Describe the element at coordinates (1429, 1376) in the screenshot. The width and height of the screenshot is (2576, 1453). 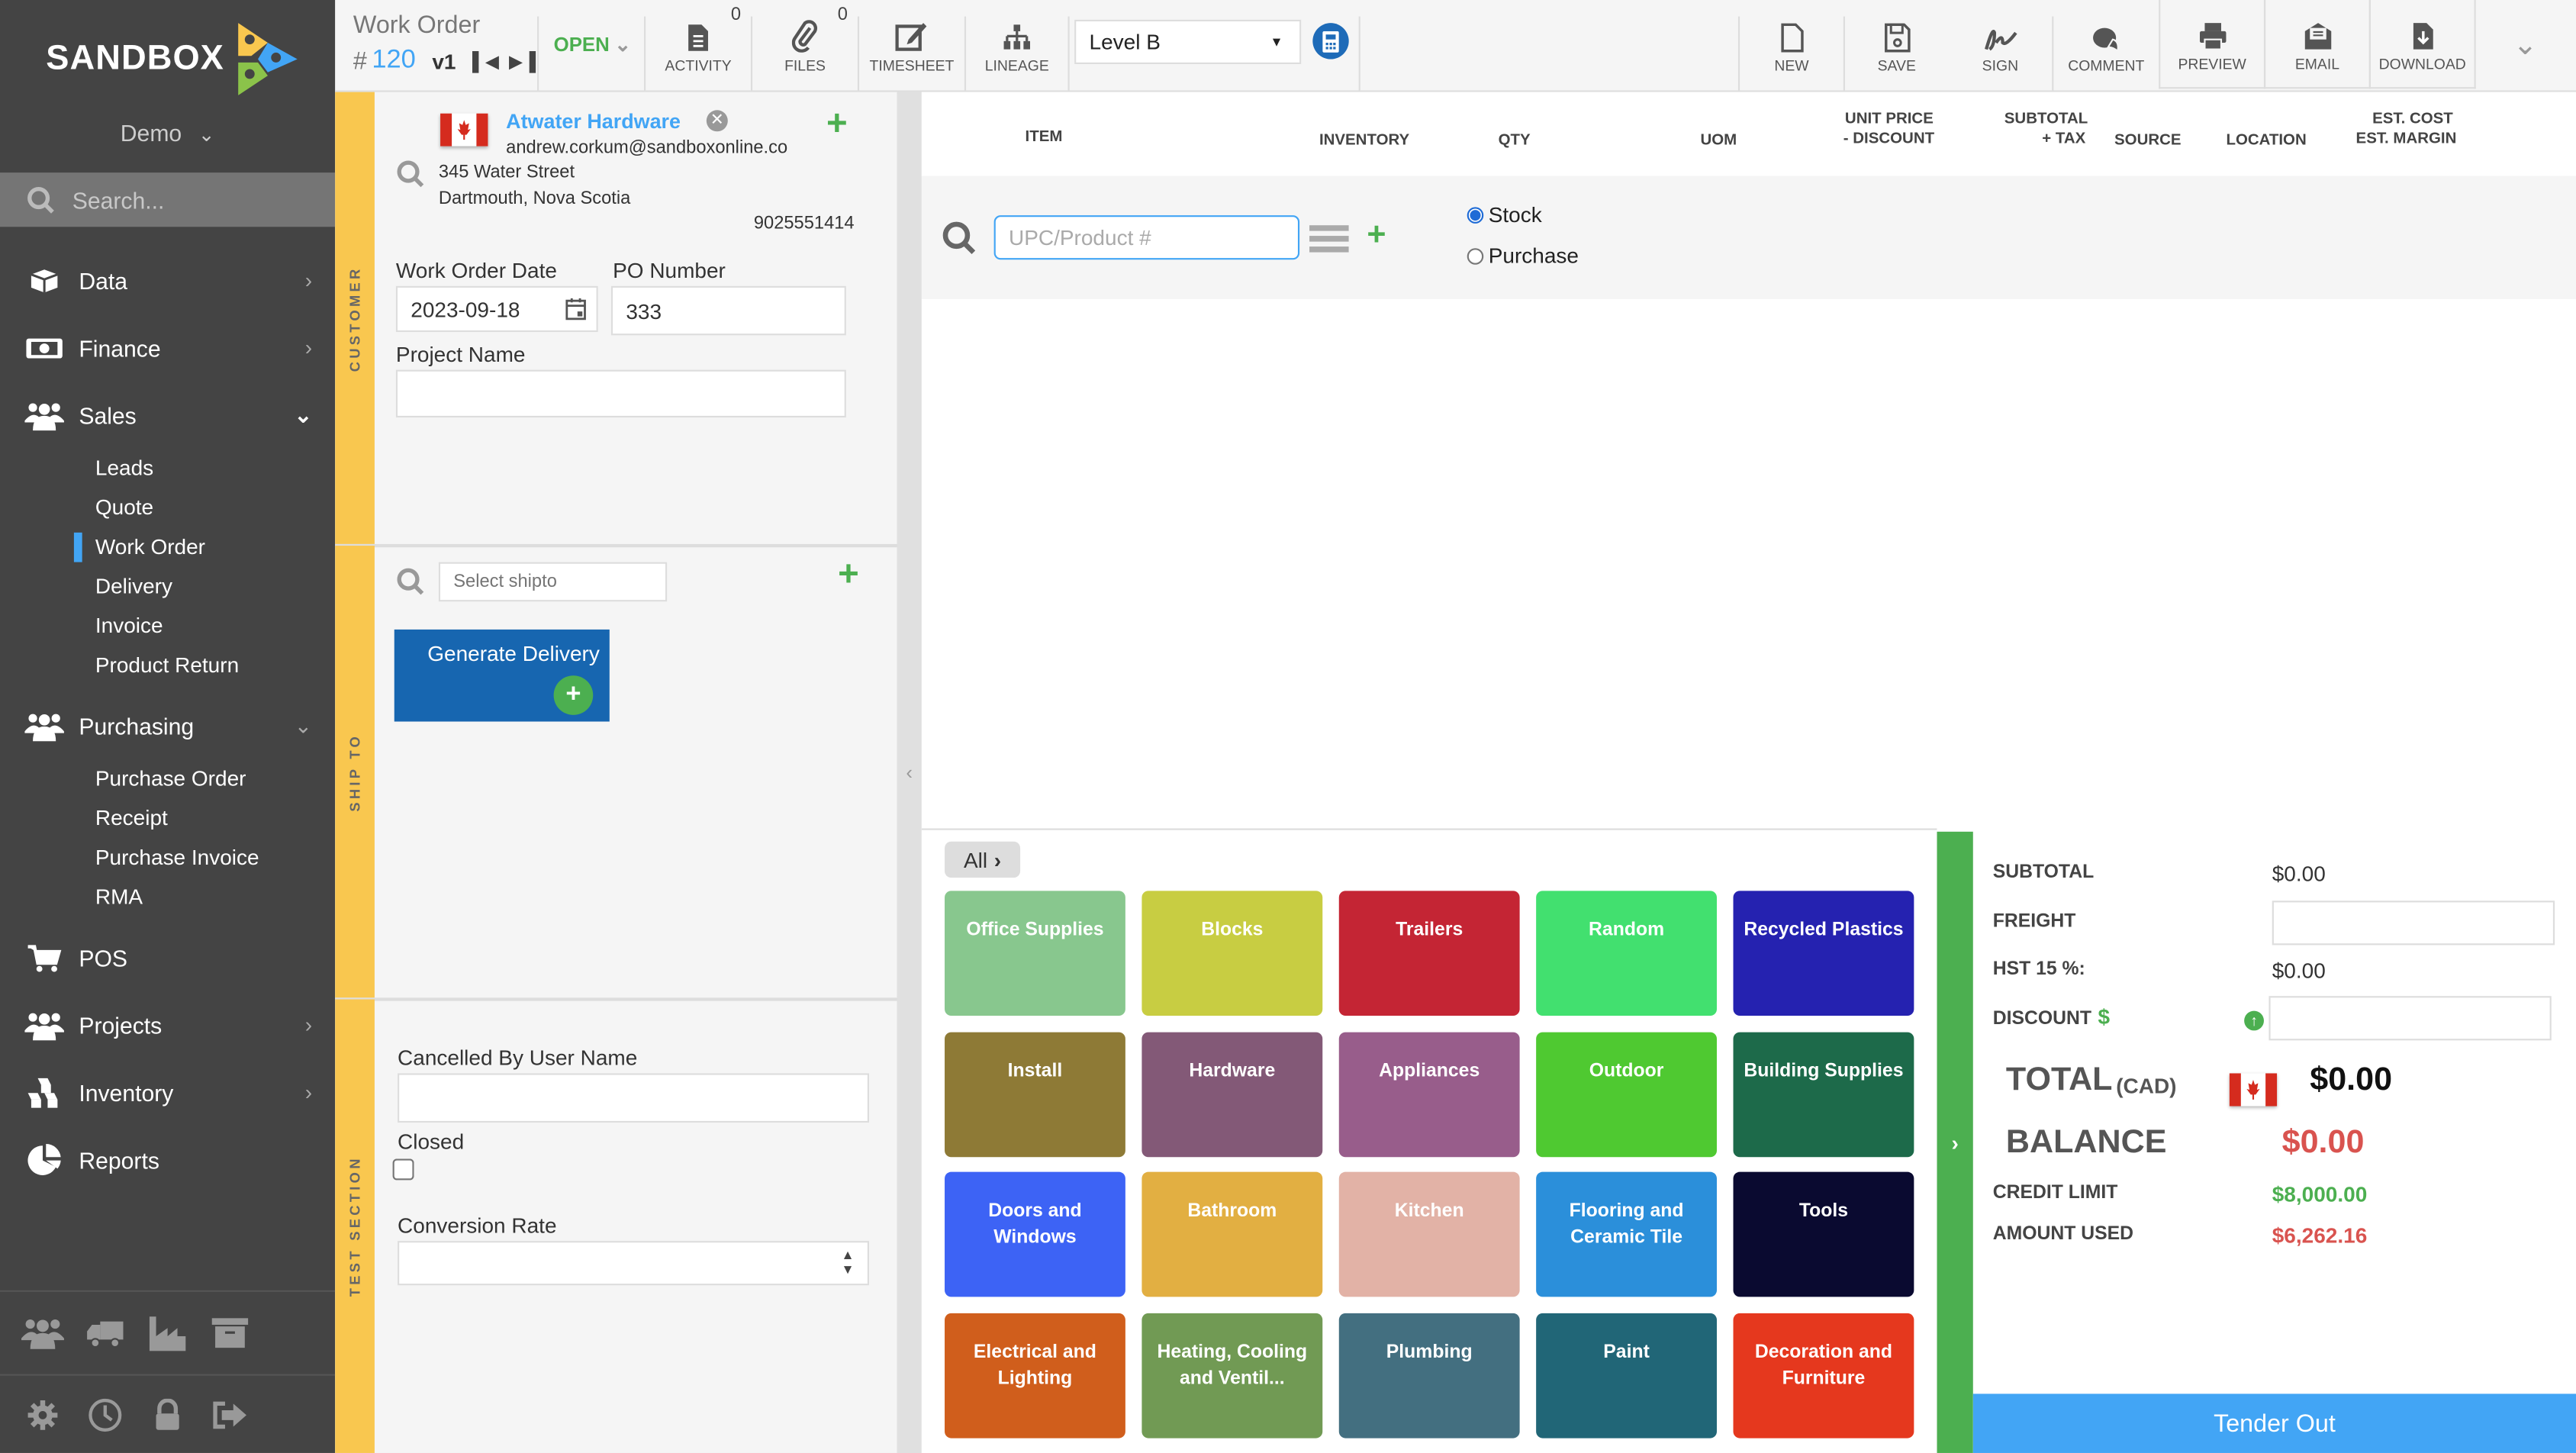
I see `category-tile: Plumbing` at that location.